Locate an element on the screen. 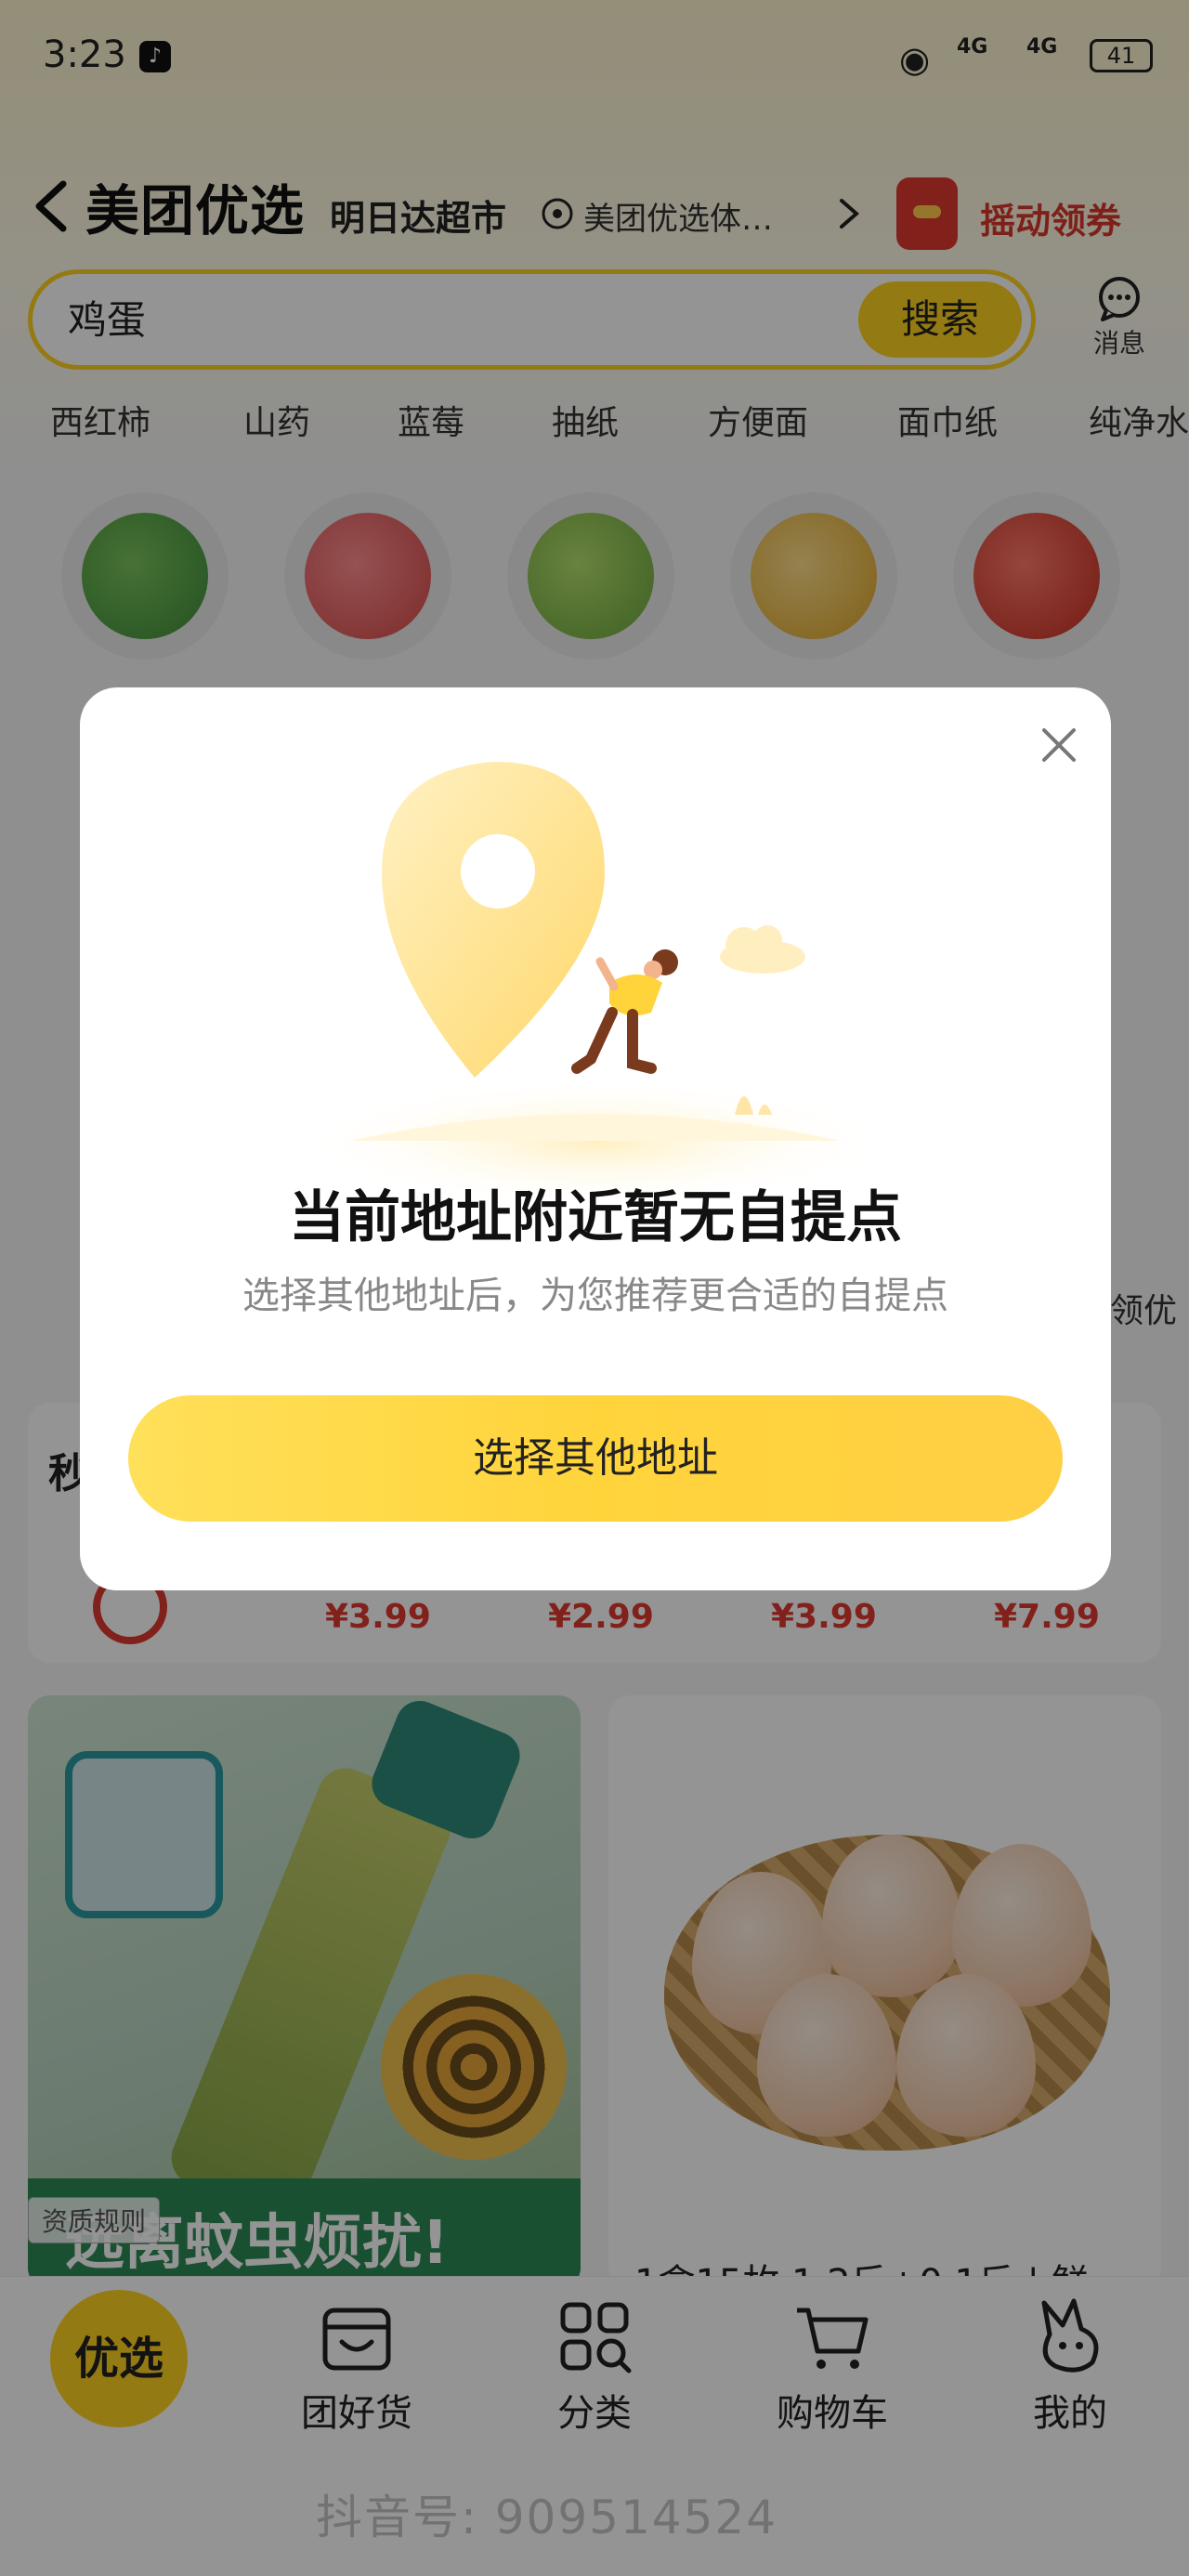 This screenshot has height=2576, width=1189. choose-other-address-button: 选择其他地址 is located at coordinates (595, 1458).